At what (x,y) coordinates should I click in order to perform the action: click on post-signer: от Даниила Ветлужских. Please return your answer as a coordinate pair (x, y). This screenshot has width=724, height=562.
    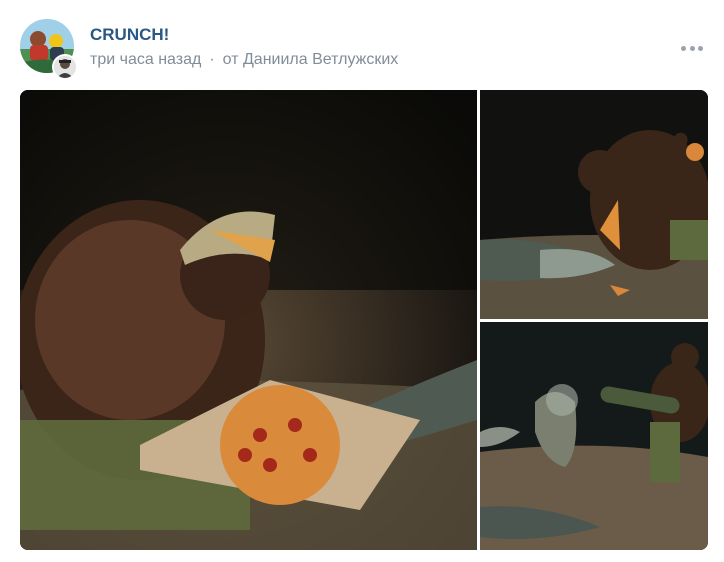
    Looking at the image, I should click on (311, 59).